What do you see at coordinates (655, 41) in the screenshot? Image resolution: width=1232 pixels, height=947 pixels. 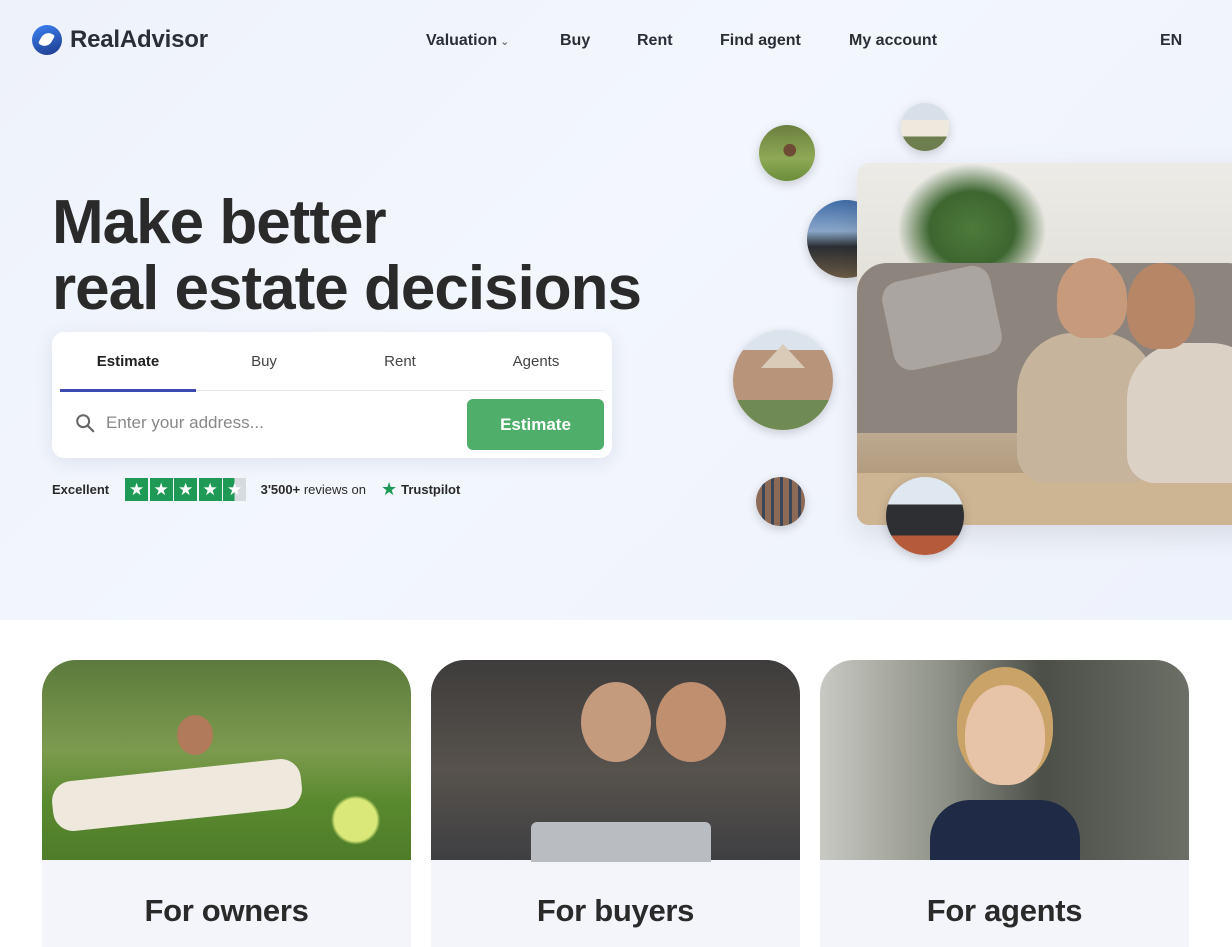 I see `nav-rent: Rent` at bounding box center [655, 41].